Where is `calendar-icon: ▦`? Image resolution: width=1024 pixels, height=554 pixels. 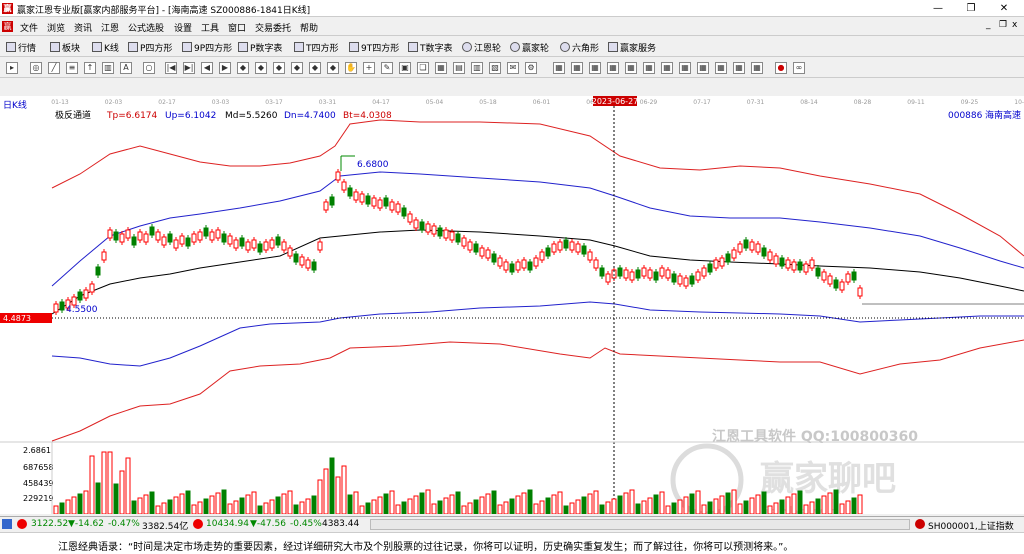
calendar-icon: ▦ is located at coordinates (441, 68).